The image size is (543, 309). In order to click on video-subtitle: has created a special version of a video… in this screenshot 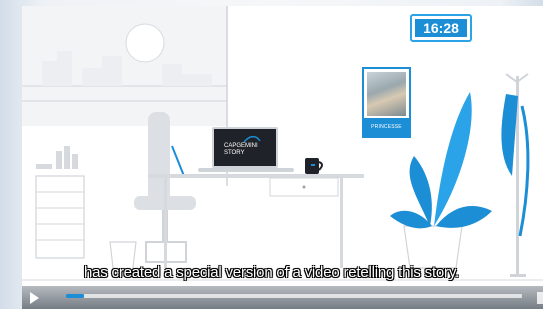, I will do `click(271, 272)`.